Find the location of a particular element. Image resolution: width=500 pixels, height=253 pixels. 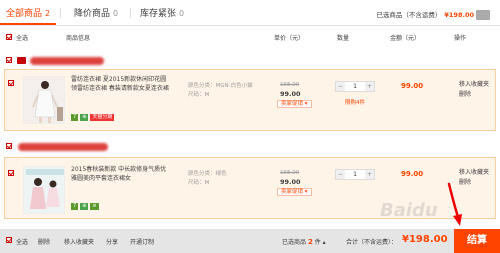

tab-price-drop: 降价商品 0 is located at coordinates (96, 12).